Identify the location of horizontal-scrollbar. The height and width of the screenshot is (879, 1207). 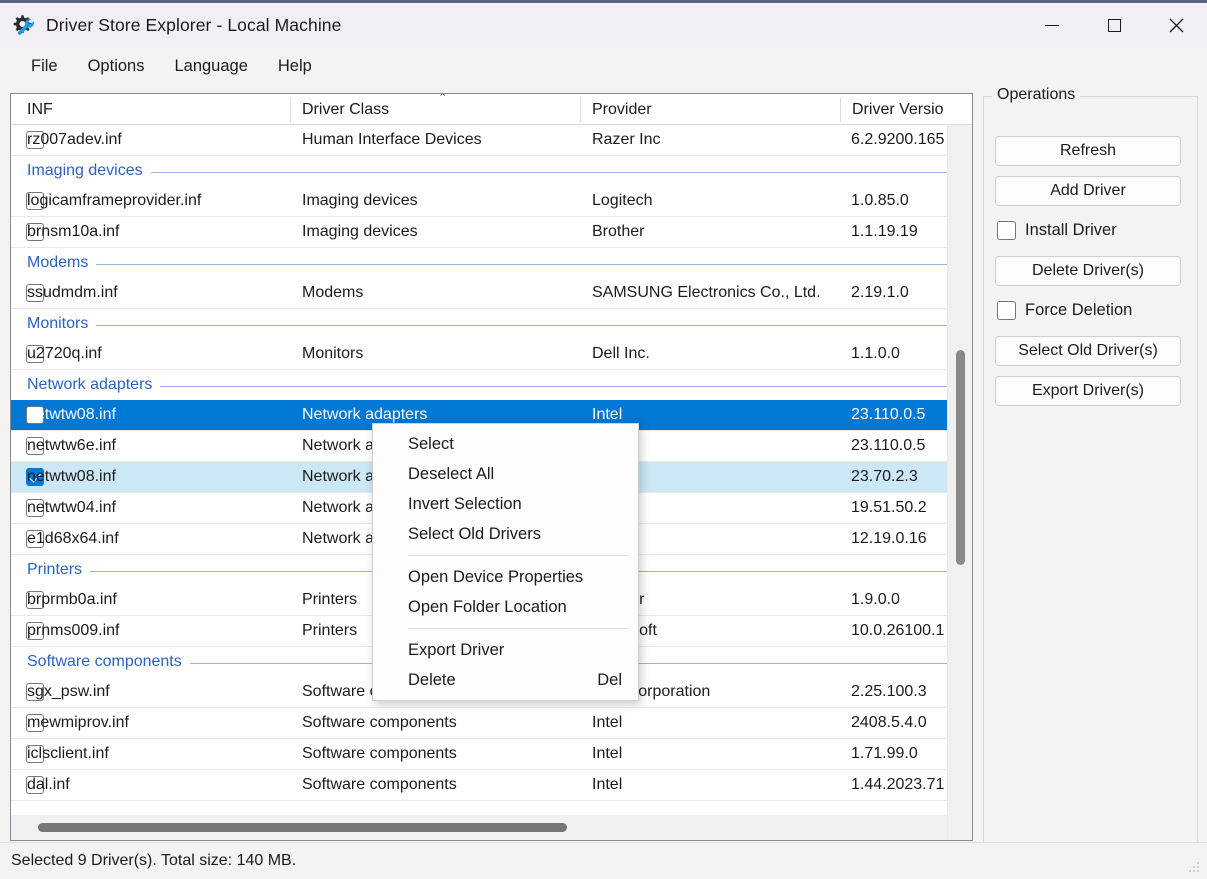
(479, 827).